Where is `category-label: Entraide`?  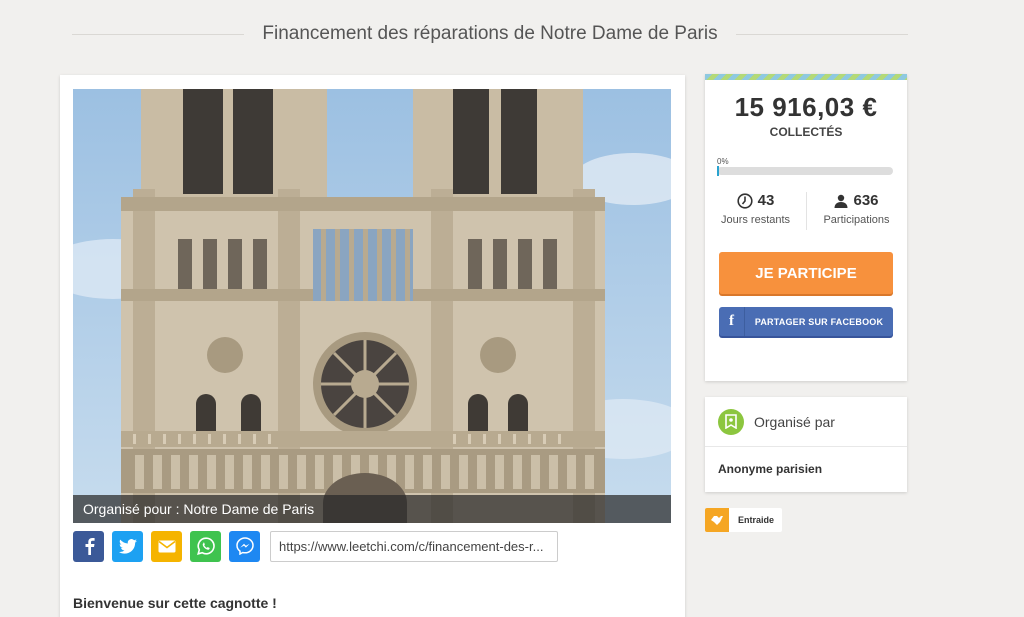 category-label: Entraide is located at coordinates (756, 520).